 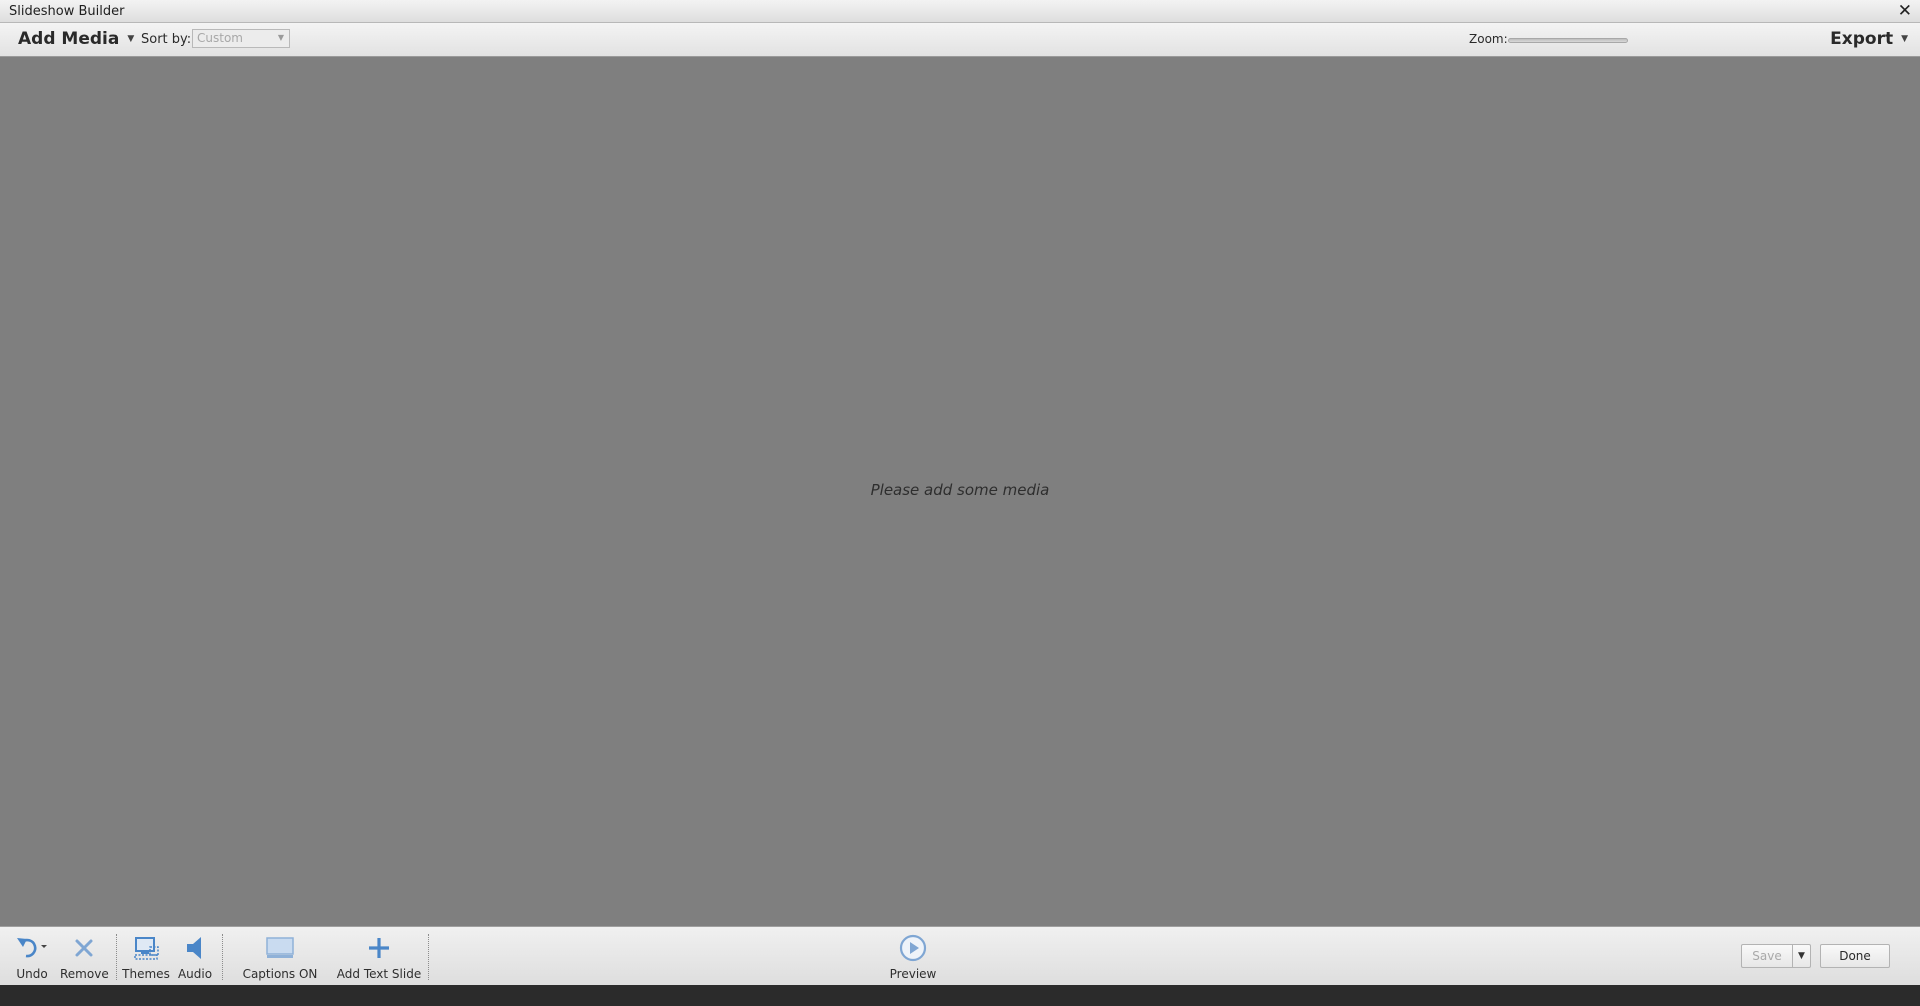 I want to click on done-button: Done, so click(x=1855, y=956).